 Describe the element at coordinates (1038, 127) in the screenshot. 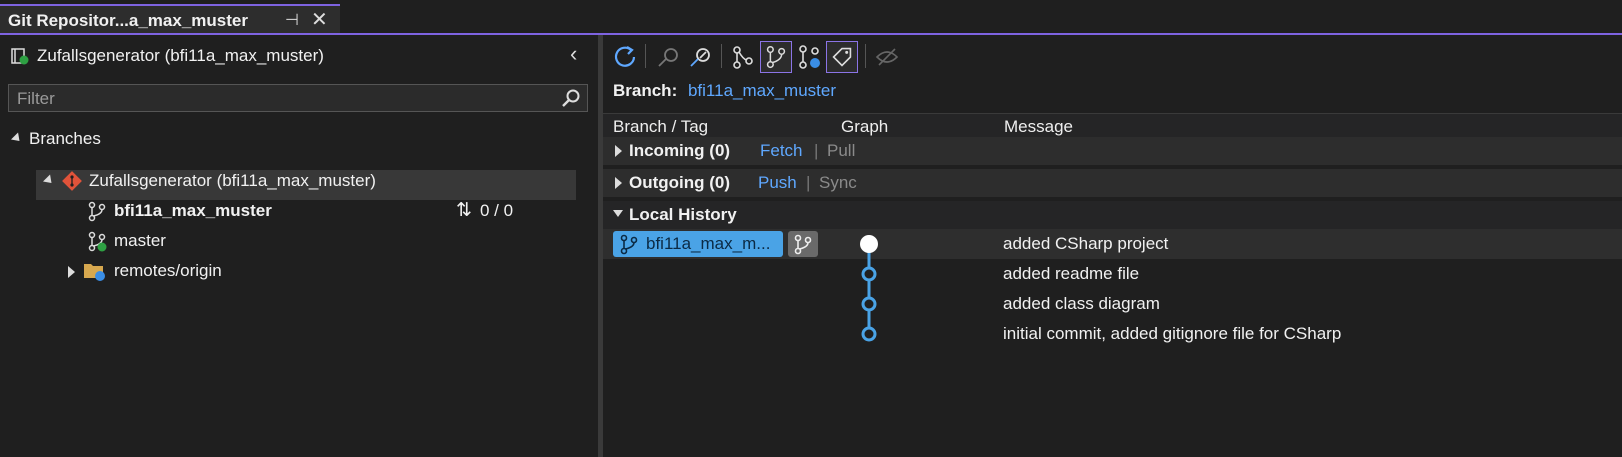

I see `column-message: Message` at that location.